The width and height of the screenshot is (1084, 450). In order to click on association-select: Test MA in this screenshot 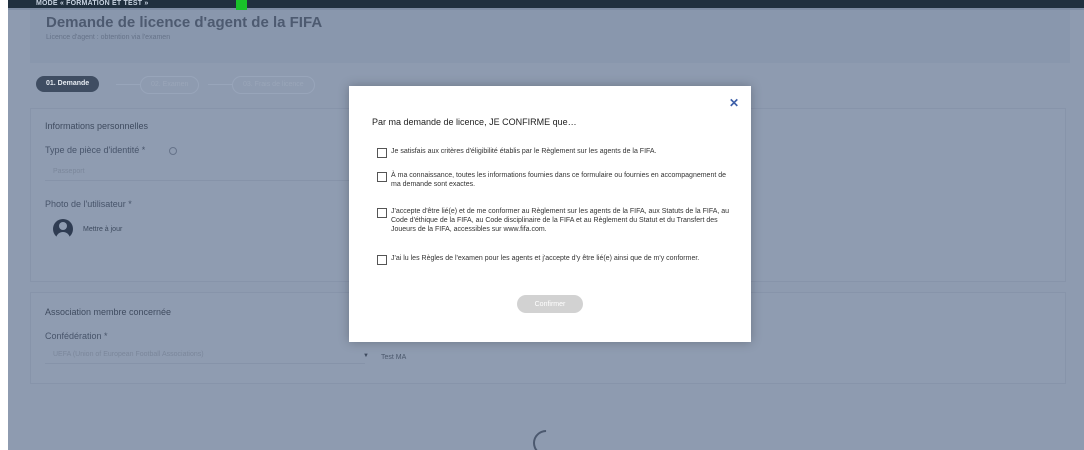, I will do `click(393, 357)`.